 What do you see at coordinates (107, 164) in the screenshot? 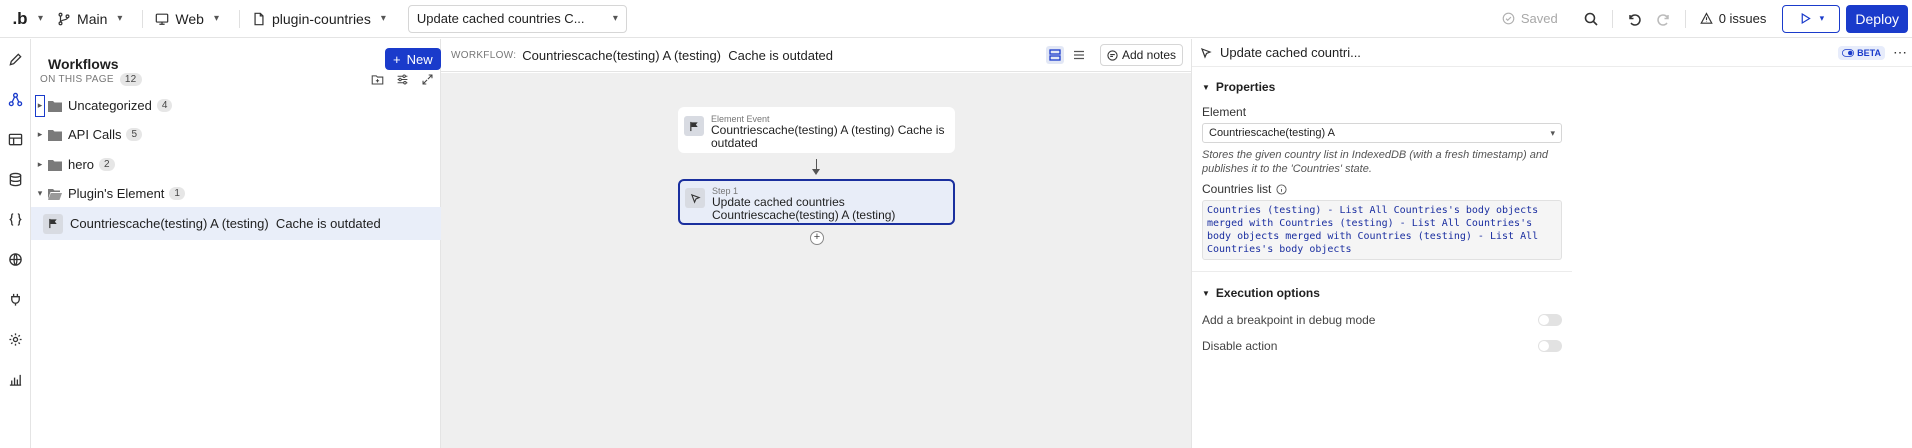
I see `folder-count-badge: 2` at bounding box center [107, 164].